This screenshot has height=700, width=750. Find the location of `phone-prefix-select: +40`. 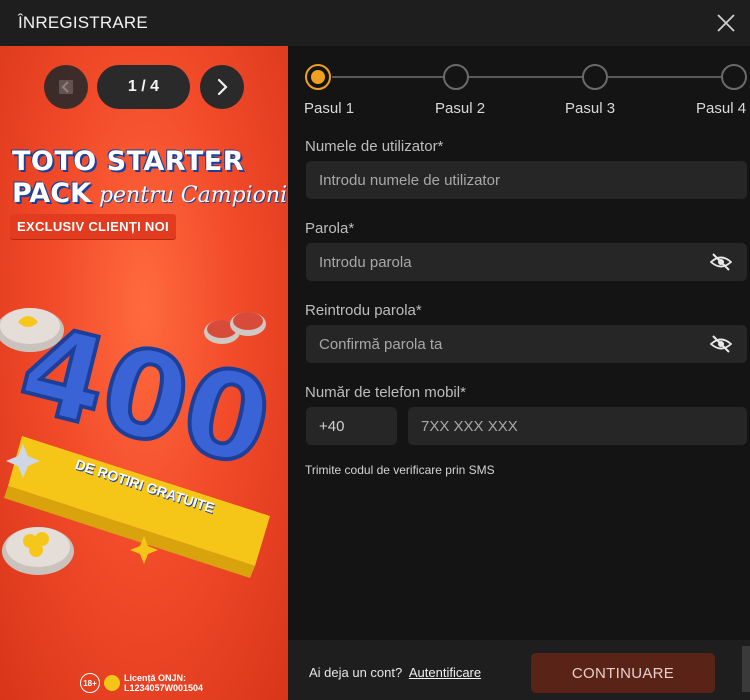

phone-prefix-select: +40 is located at coordinates (351, 426).